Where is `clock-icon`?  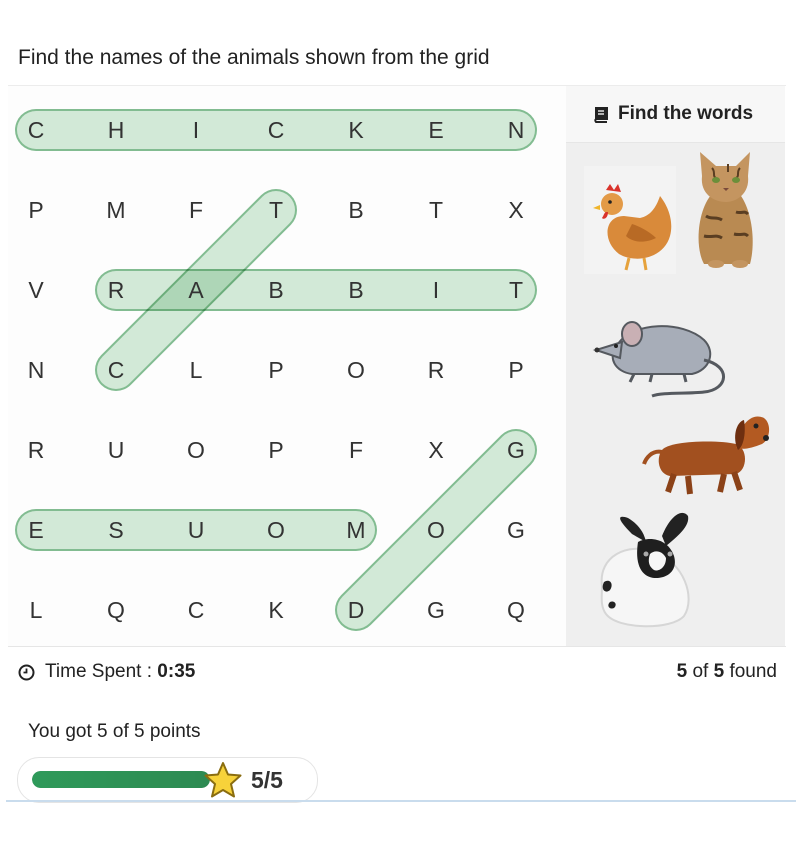
clock-icon is located at coordinates (26, 672).